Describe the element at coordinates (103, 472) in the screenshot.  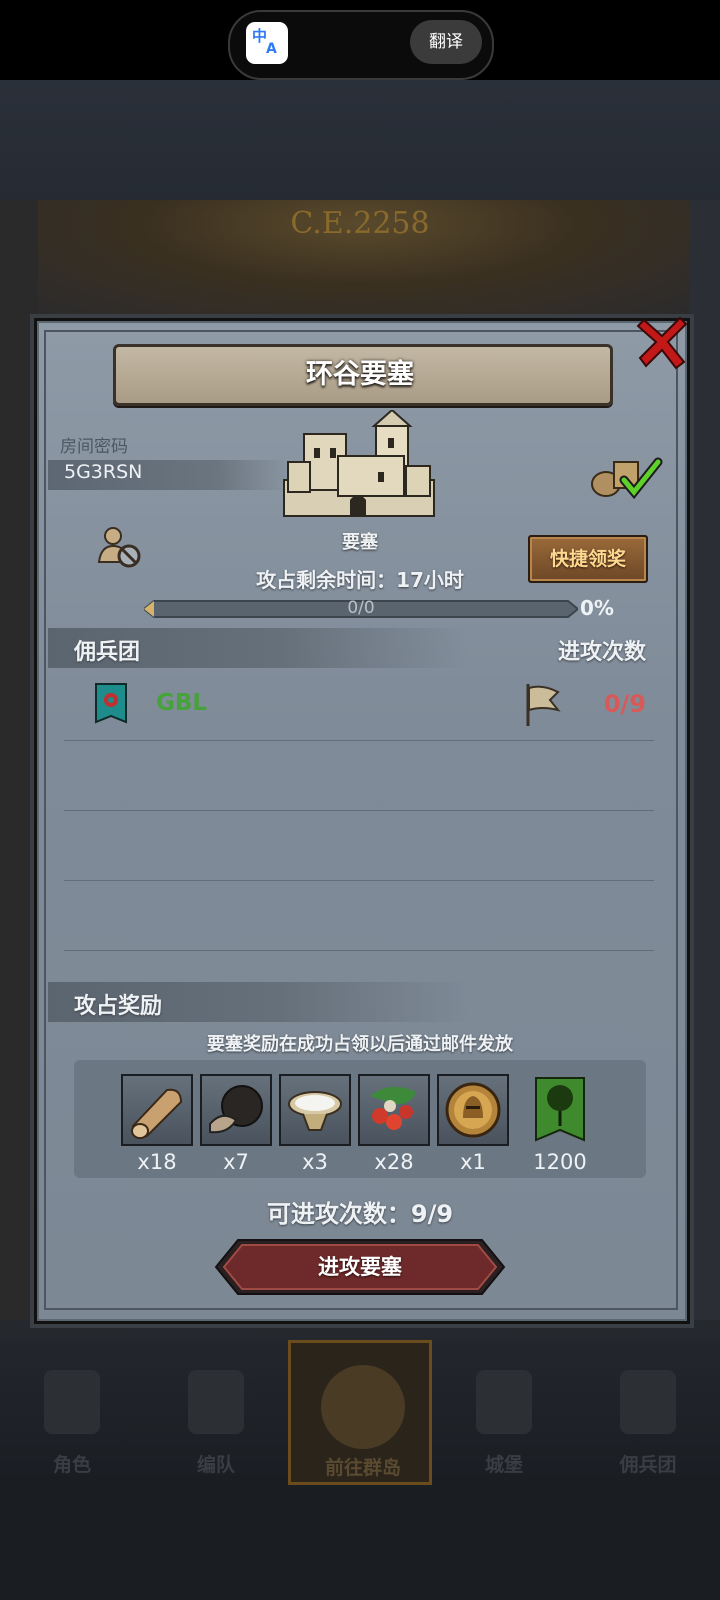
I see `room-password-value: 5G3RSN` at that location.